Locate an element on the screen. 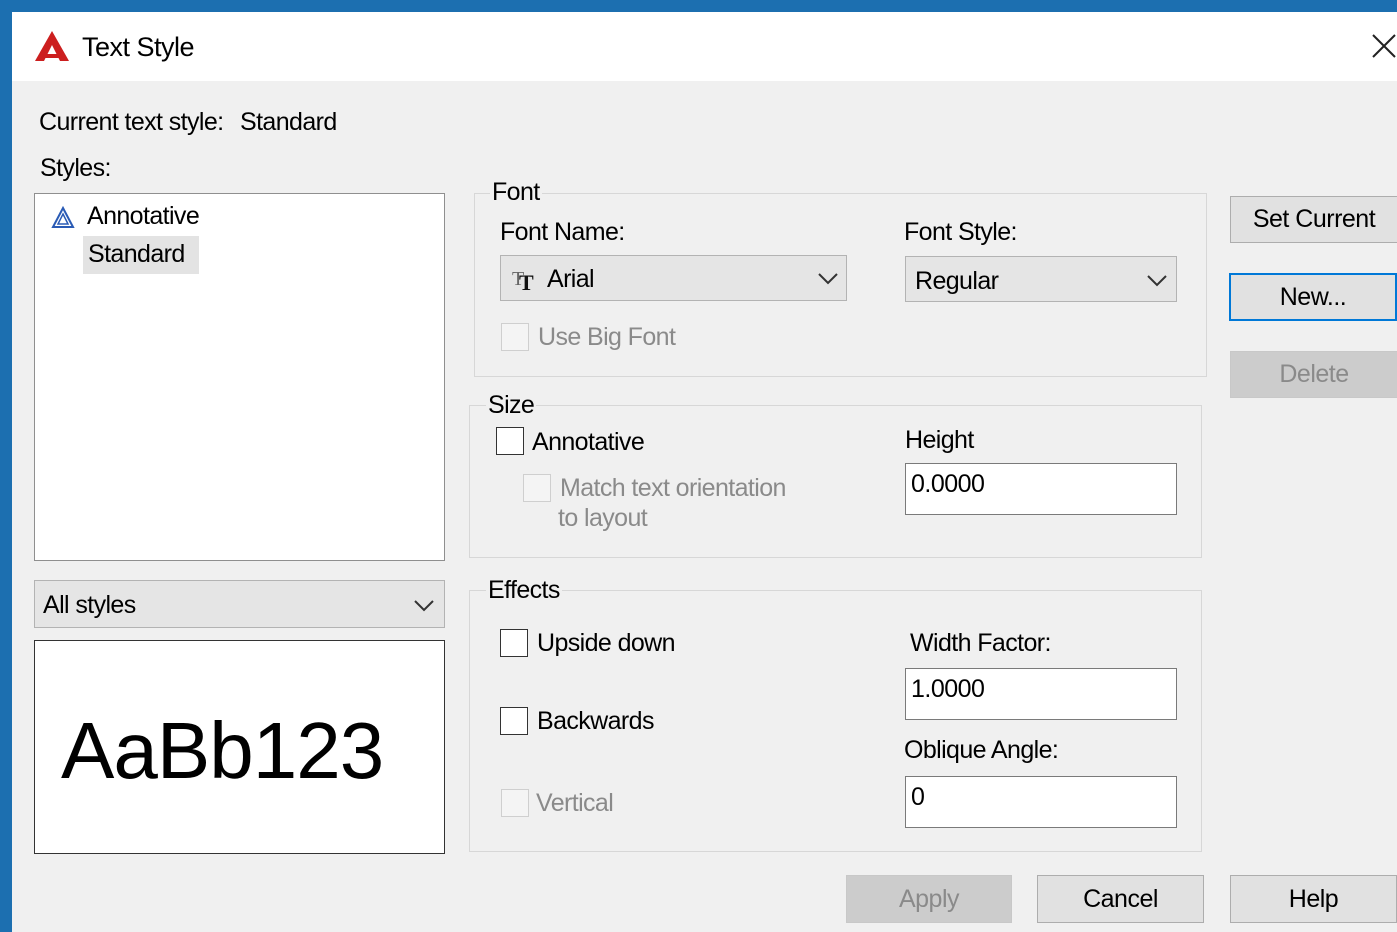 This screenshot has width=1397, height=932. match-orientation-label-line1: Match text orientation is located at coordinates (673, 488).